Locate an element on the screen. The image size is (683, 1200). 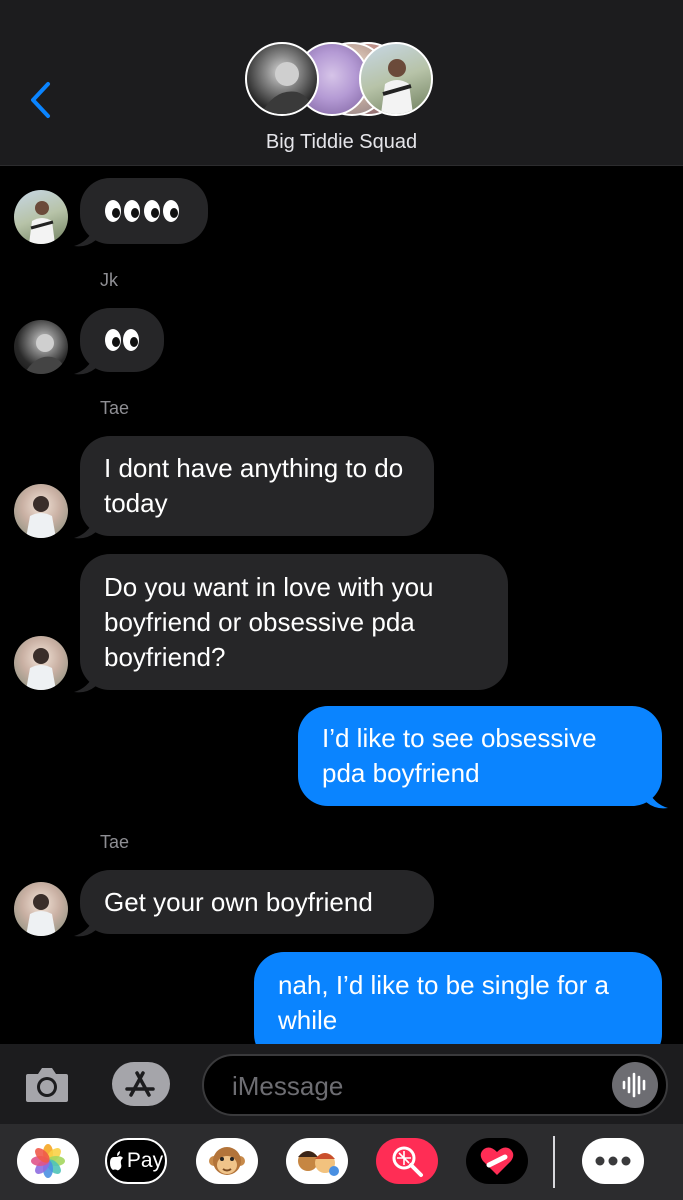
message-bubble-incoming is located at coordinates (144, 211).